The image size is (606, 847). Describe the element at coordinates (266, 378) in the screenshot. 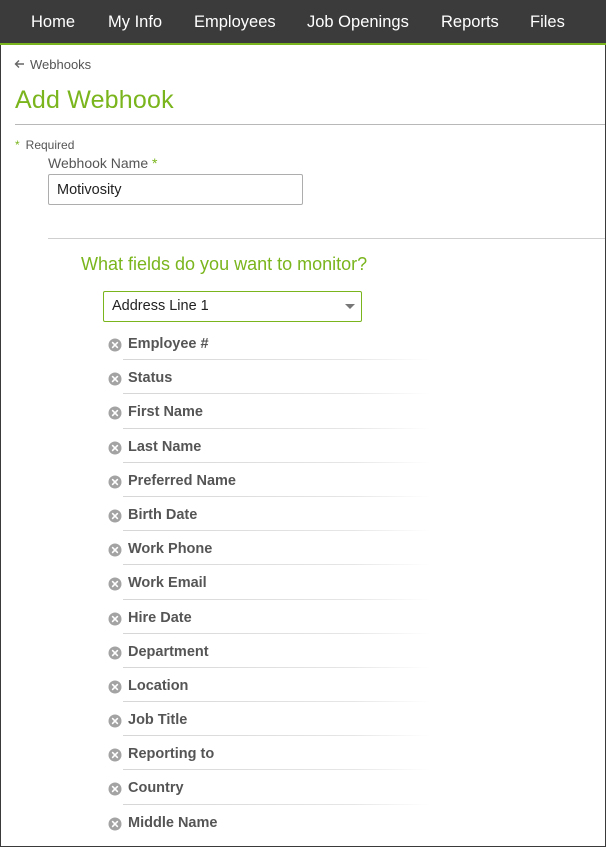

I see `monitored-field-row: Status` at that location.